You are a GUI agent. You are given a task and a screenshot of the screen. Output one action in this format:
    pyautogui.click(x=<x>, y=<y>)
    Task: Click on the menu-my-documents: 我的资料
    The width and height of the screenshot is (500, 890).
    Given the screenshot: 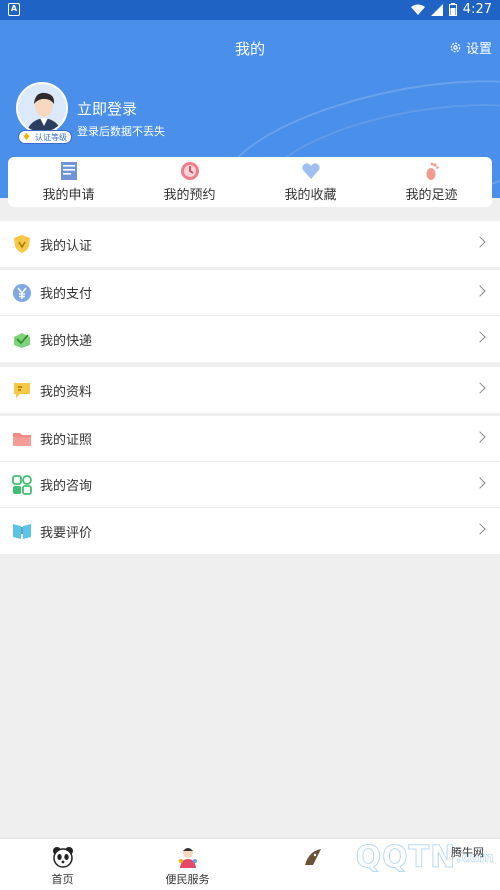 What is the action you would take?
    pyautogui.click(x=250, y=390)
    